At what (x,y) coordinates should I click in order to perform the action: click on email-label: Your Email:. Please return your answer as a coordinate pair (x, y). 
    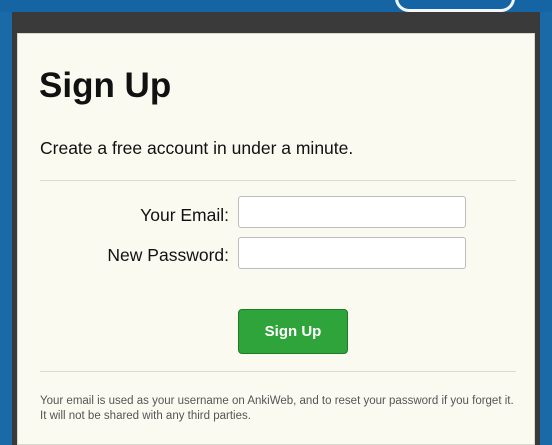
    Looking at the image, I should click on (184, 215).